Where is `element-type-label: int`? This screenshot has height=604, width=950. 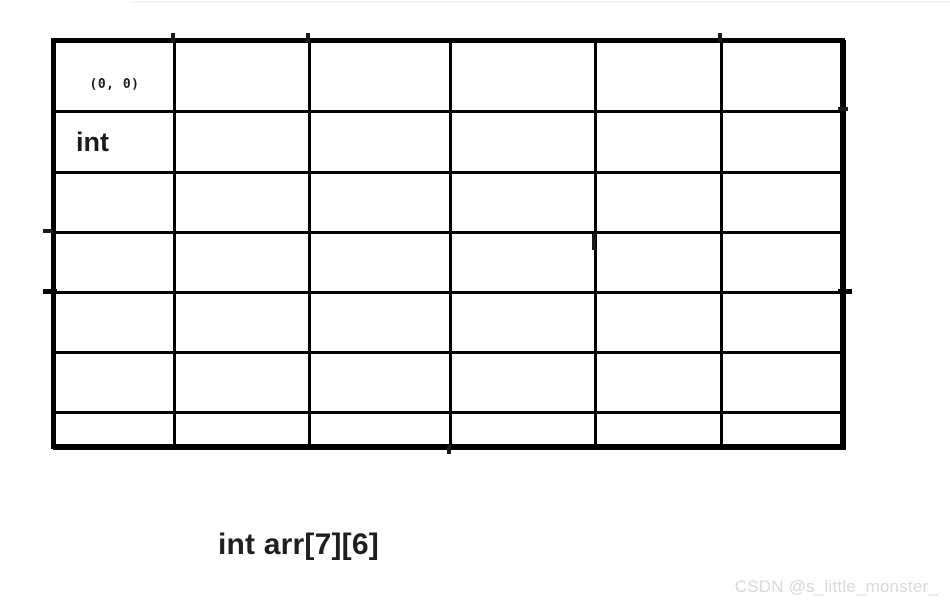
element-type-label: int is located at coordinates (92, 141).